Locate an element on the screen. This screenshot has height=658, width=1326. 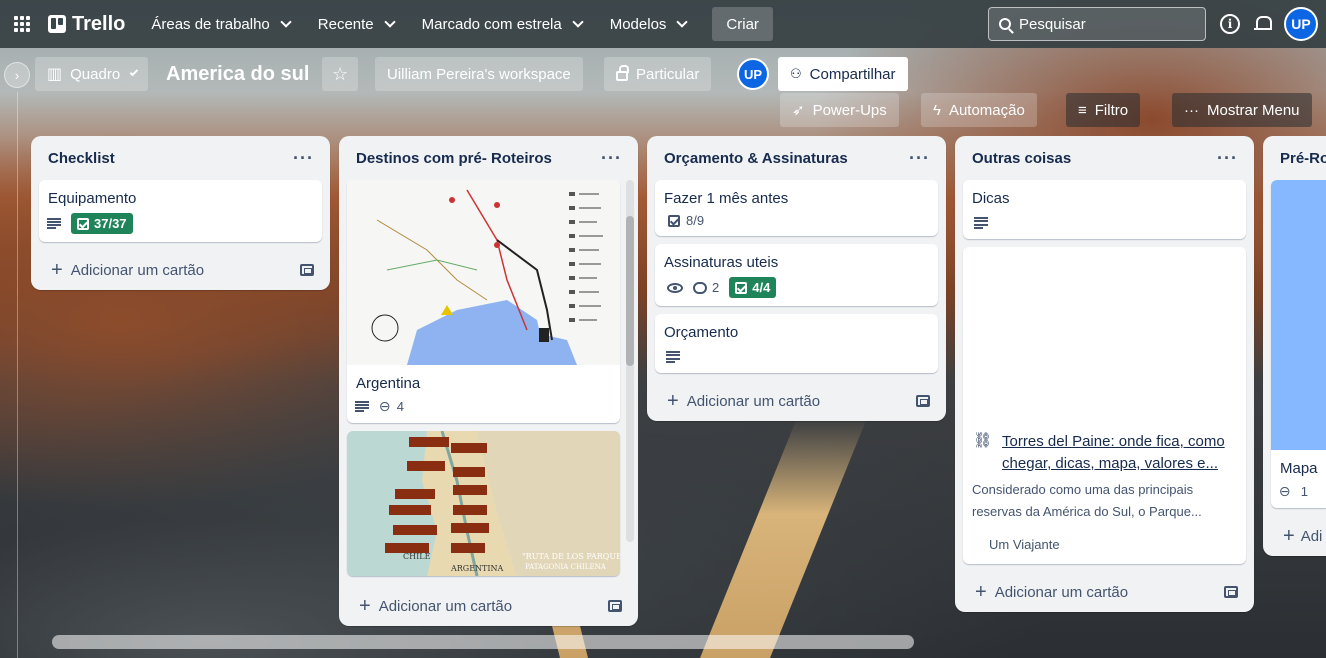
nav-right-group: Pesquisar i UP is located at coordinates (1153, 24).